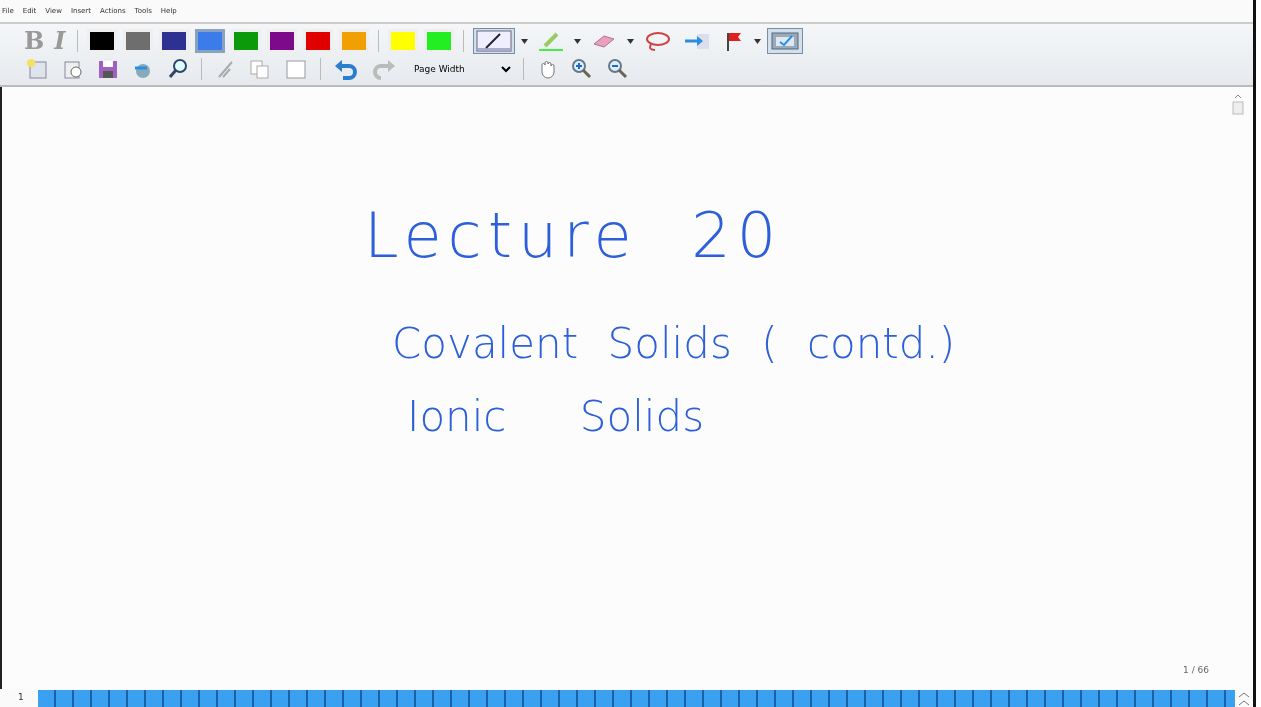 This screenshot has width=1261, height=707. Describe the element at coordinates (460, 69) in the screenshot. I see `zoom-dropdown: Page Width` at that location.